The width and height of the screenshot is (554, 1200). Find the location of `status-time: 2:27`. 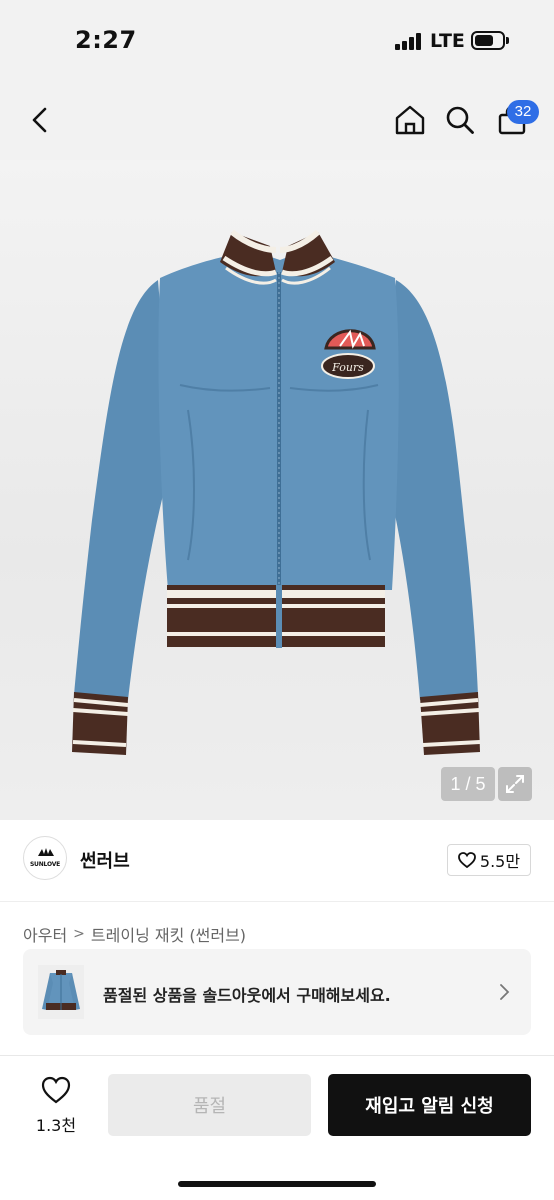

status-time: 2:27 is located at coordinates (106, 40).